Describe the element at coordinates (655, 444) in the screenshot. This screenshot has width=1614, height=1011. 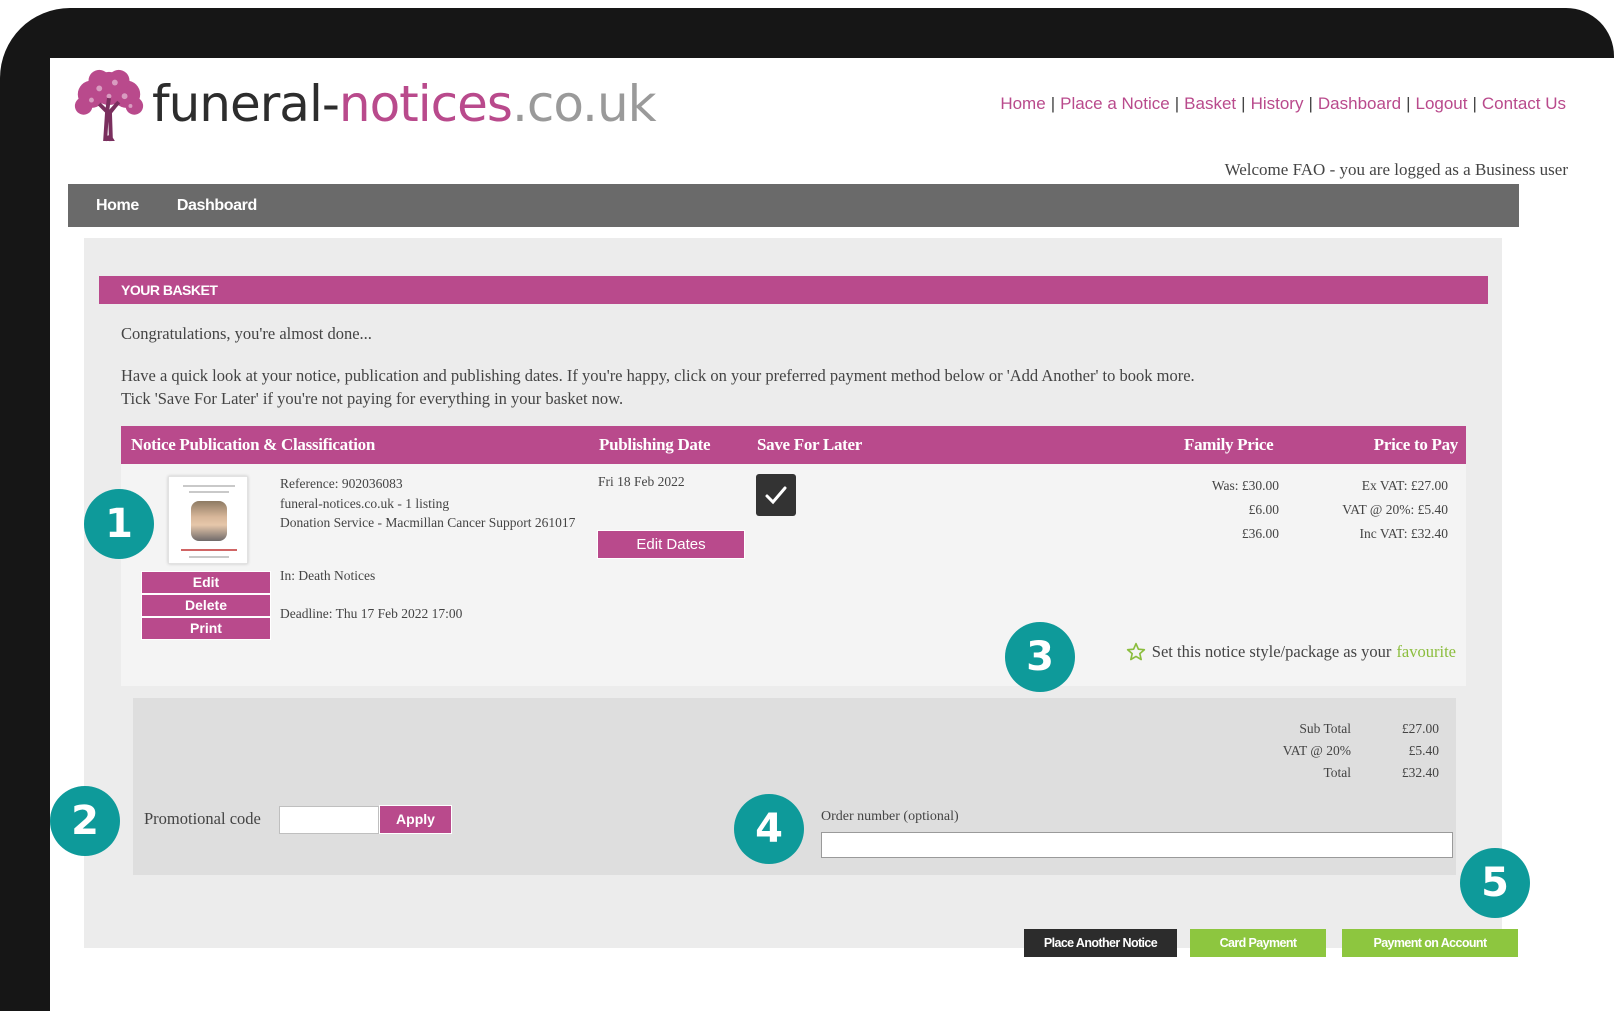
I see `header-publishing-date: Publishing Date` at that location.